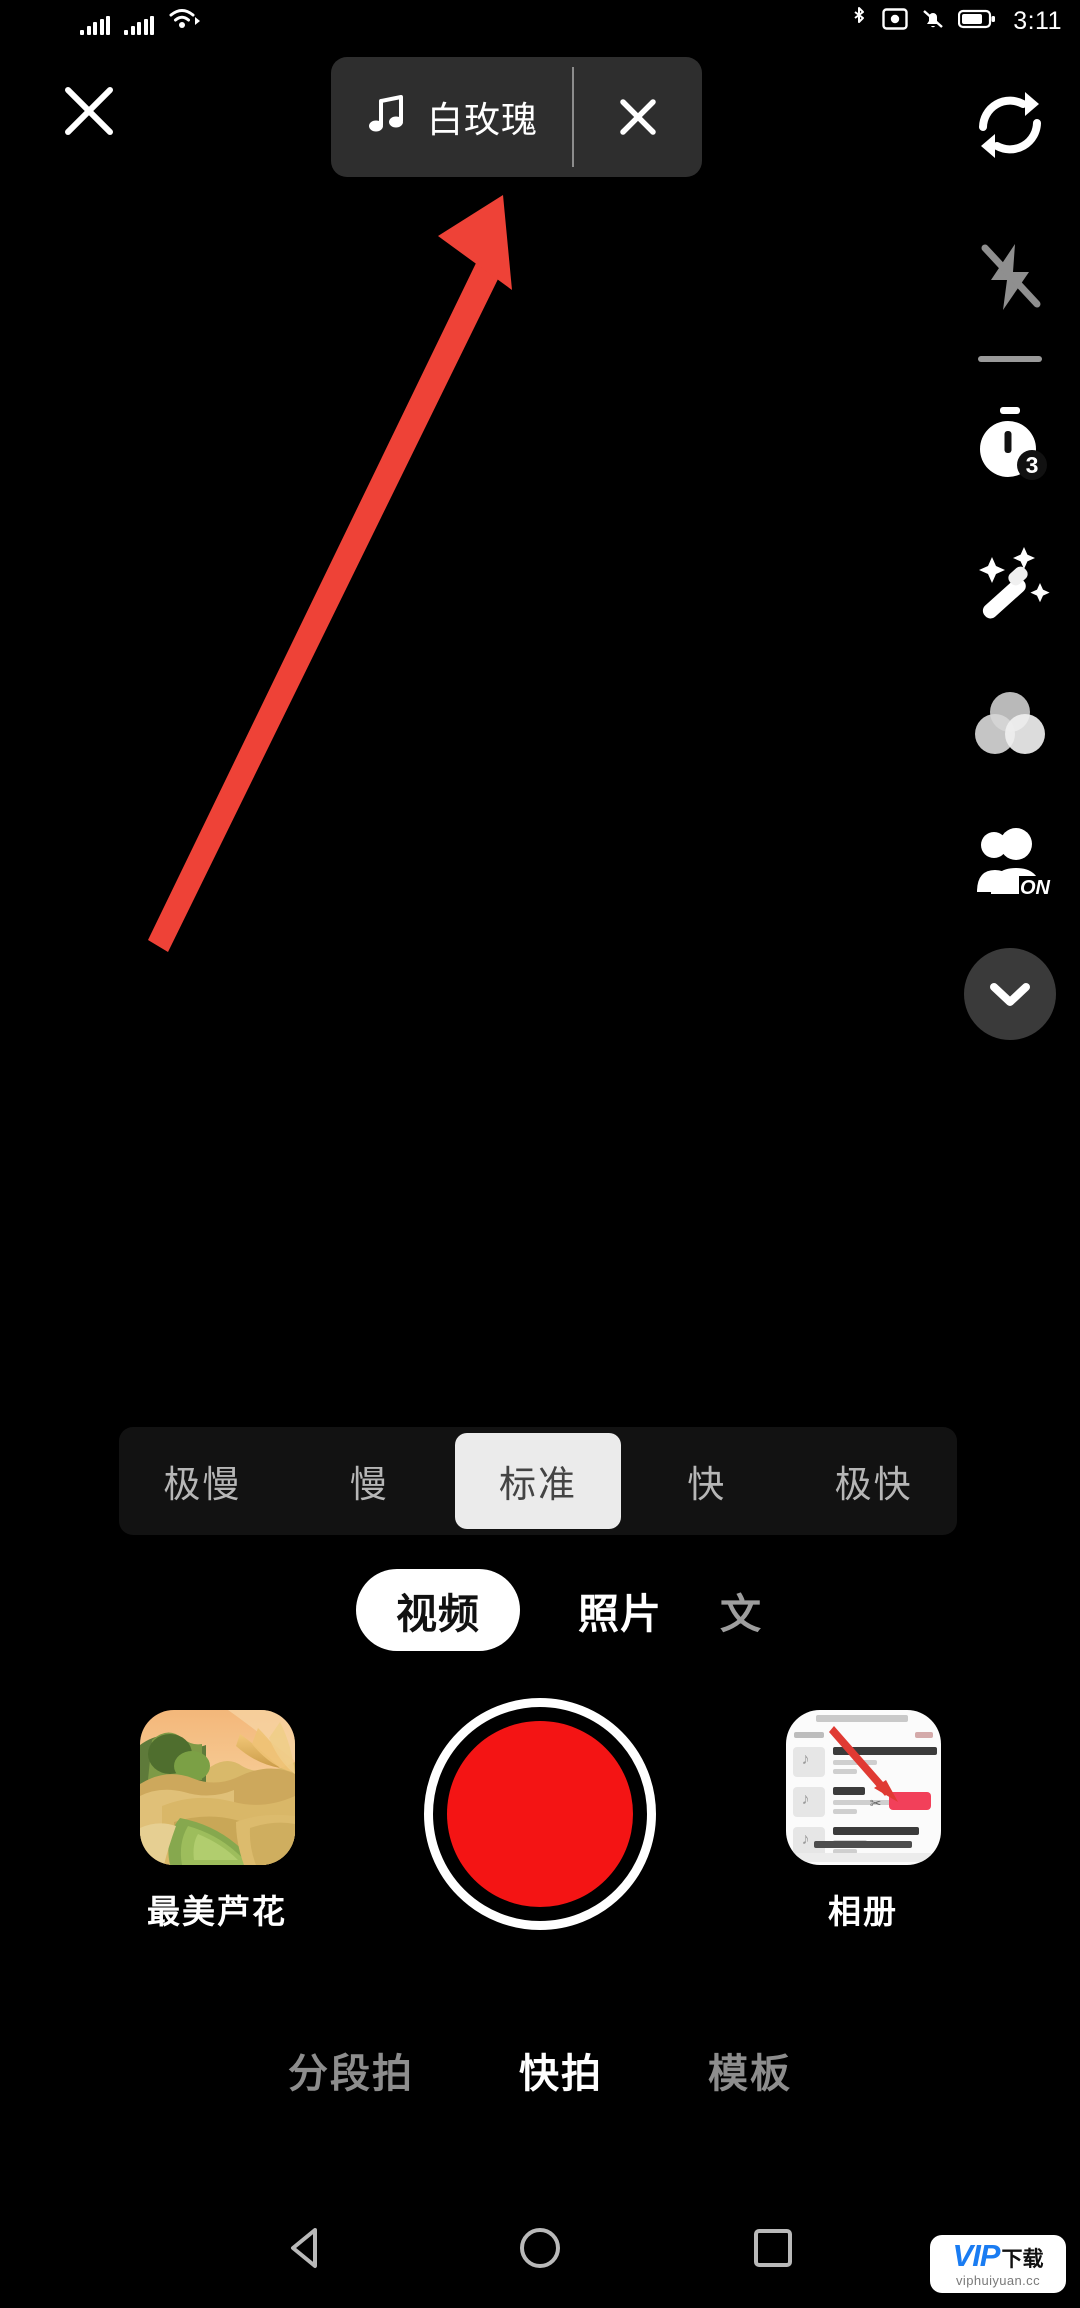  I want to click on nav-home-button, so click(540, 2248).